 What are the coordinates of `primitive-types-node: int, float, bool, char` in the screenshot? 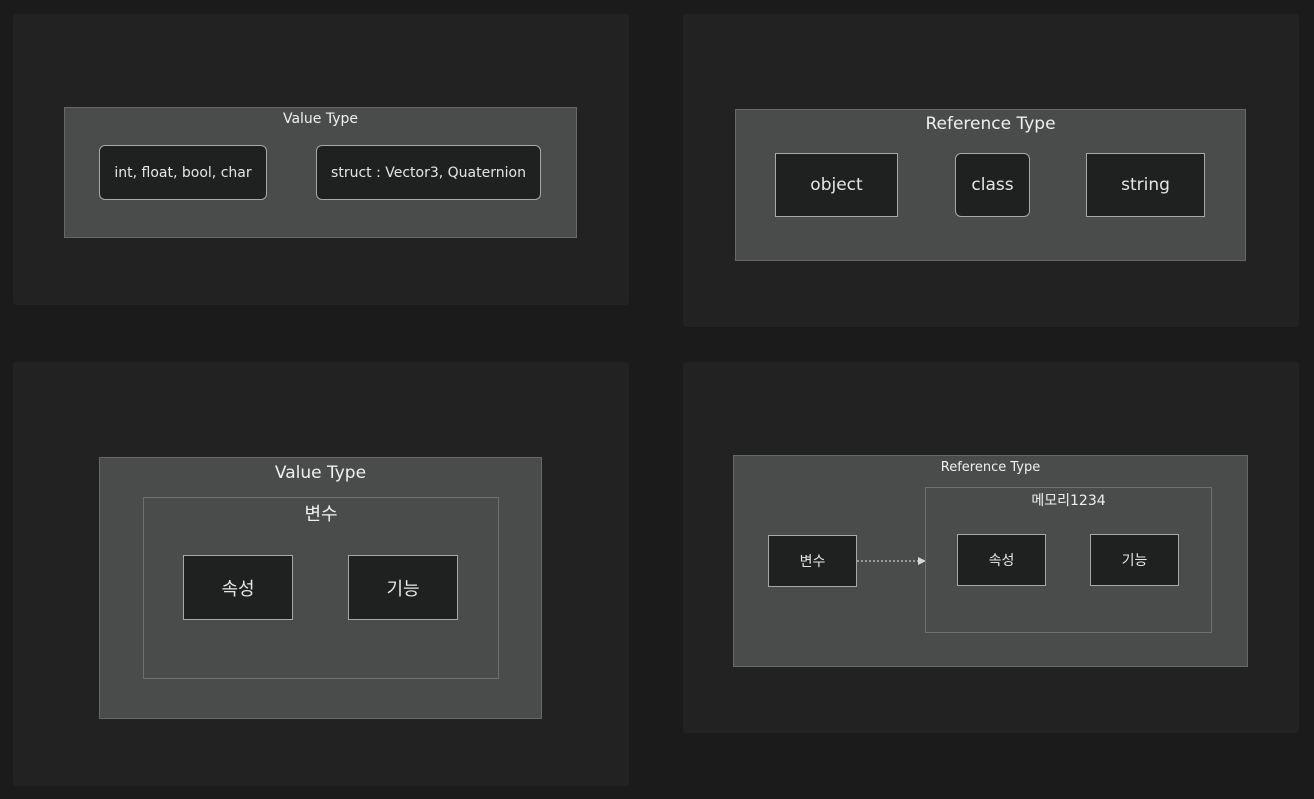 It's located at (183, 172).